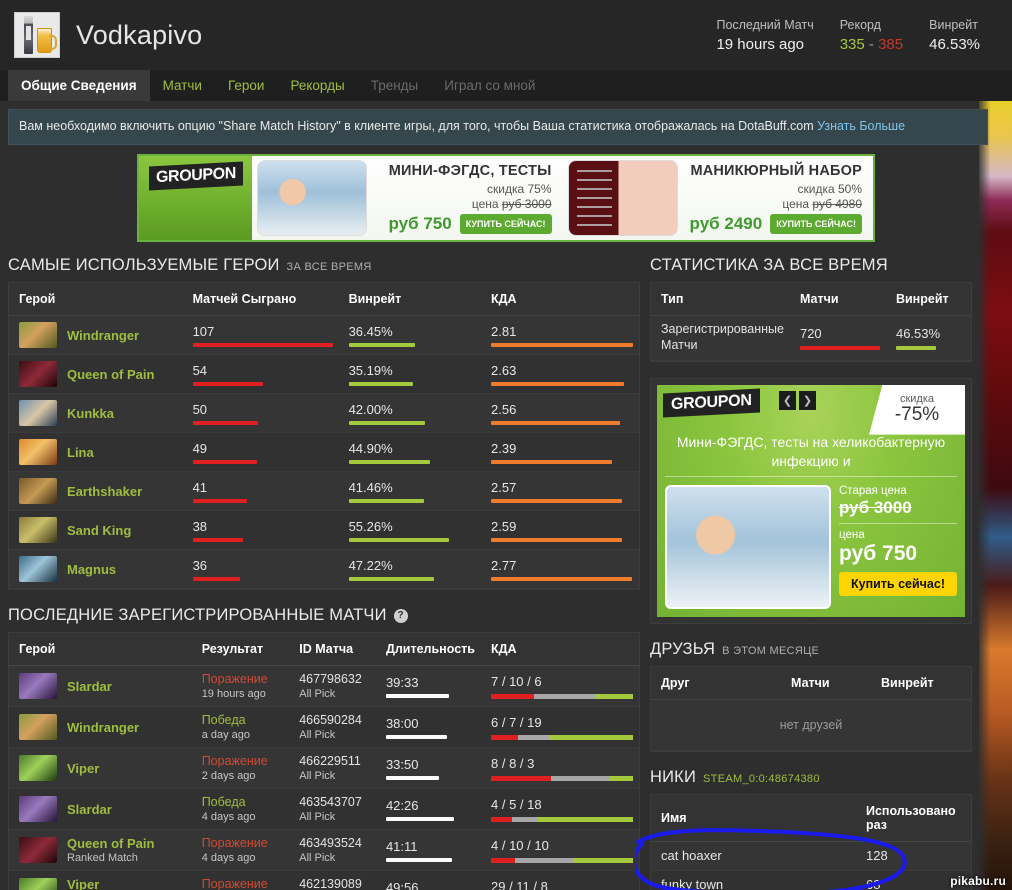 This screenshot has height=890, width=1012. I want to click on hero-cell: Viper, so click(100, 768).